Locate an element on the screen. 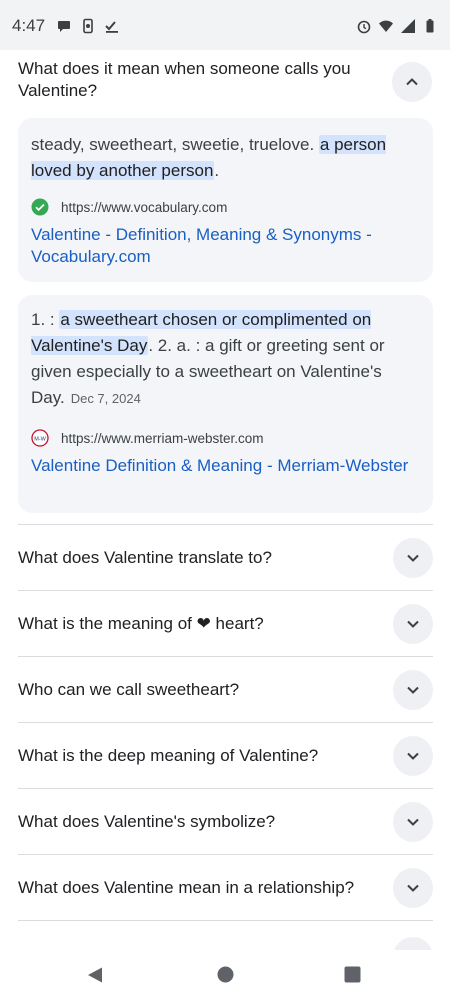  chevron-up-icon is located at coordinates (412, 82).